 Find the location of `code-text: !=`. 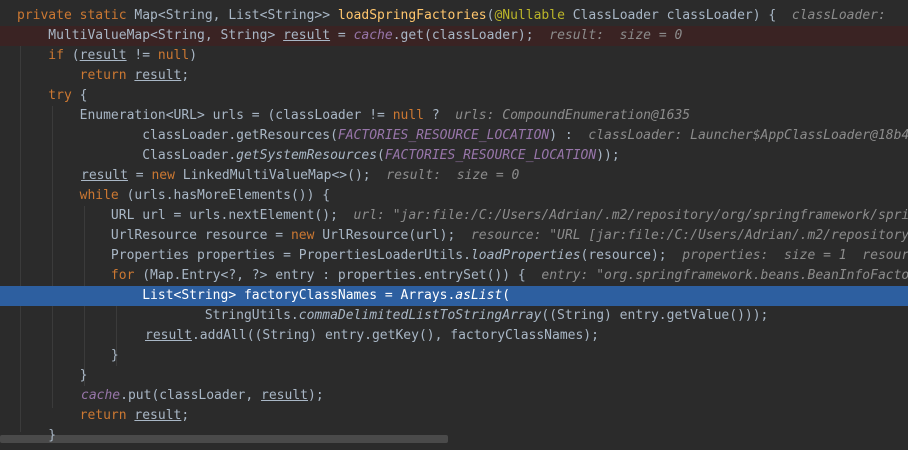

code-text: != is located at coordinates (142, 55).